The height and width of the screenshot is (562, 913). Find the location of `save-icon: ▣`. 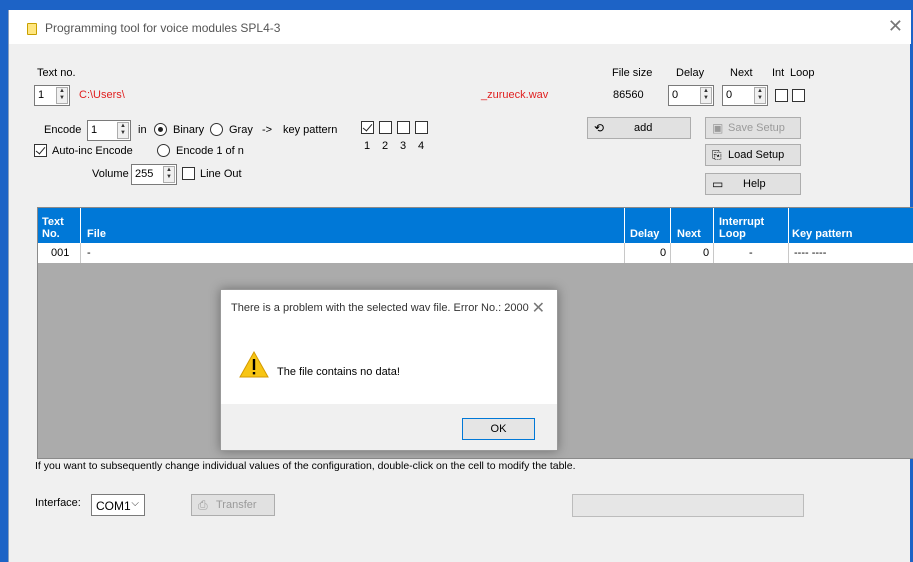

save-icon: ▣ is located at coordinates (718, 128).